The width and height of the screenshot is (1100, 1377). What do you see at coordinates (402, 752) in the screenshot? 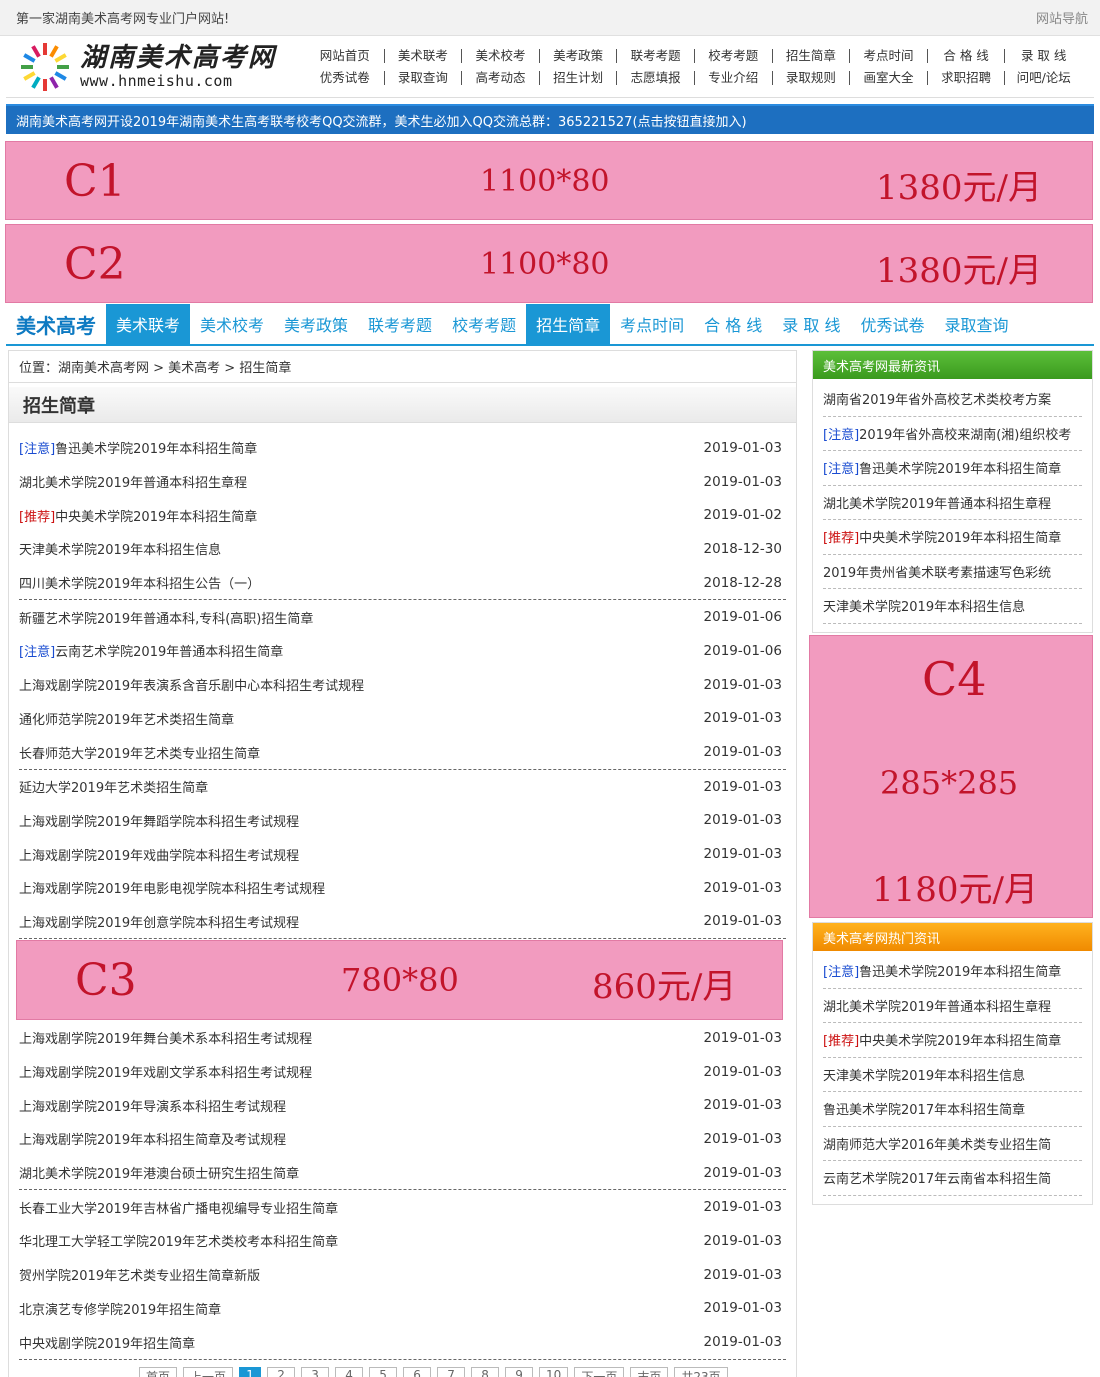
I see `list-item: 长春师范大学2019年艺术类专业招生简章 2019-01-03` at bounding box center [402, 752].